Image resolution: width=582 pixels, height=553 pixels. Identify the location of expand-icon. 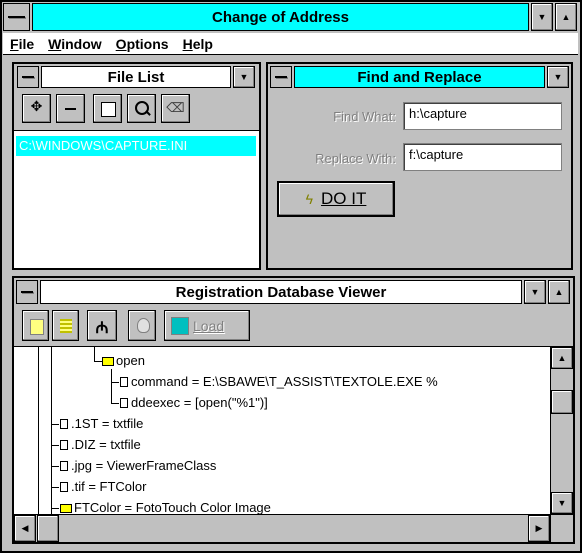
(37, 327).